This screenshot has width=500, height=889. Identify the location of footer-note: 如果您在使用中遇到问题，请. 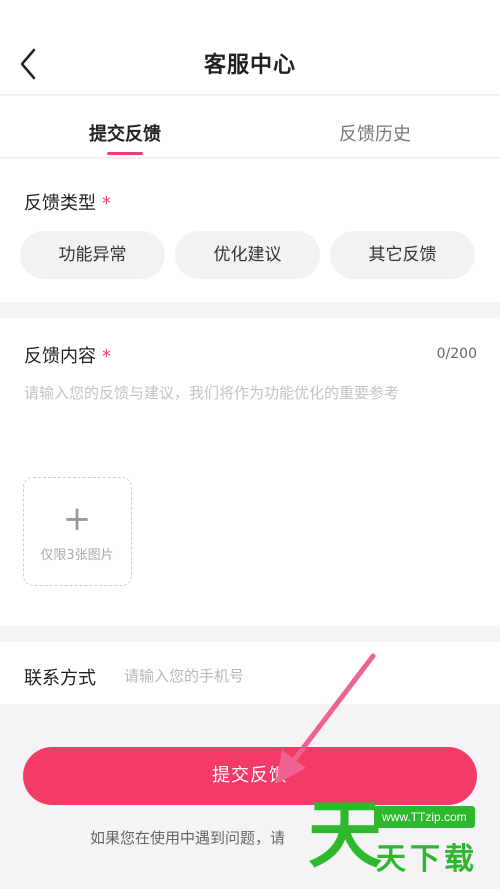
(188, 838).